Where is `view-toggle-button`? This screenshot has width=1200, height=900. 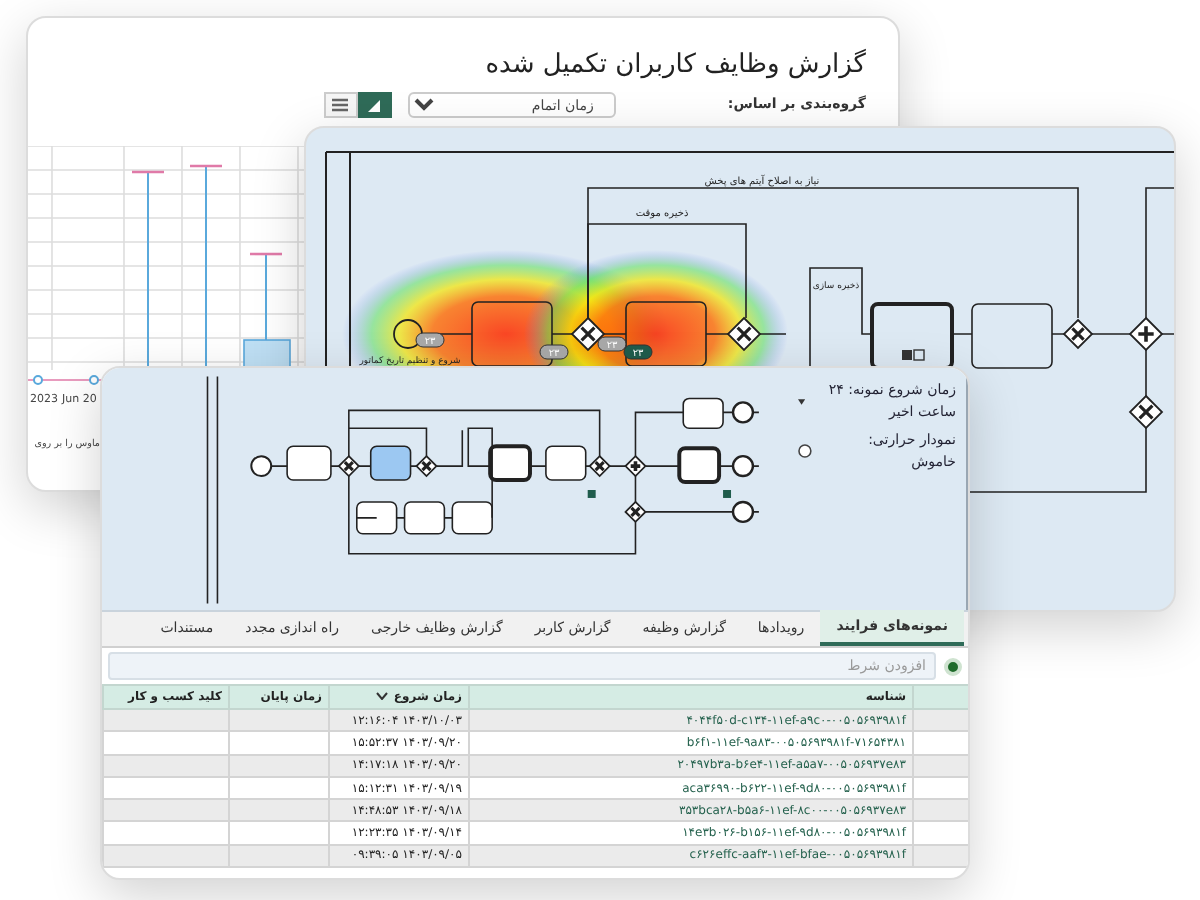
view-toggle-button is located at coordinates (374, 105).